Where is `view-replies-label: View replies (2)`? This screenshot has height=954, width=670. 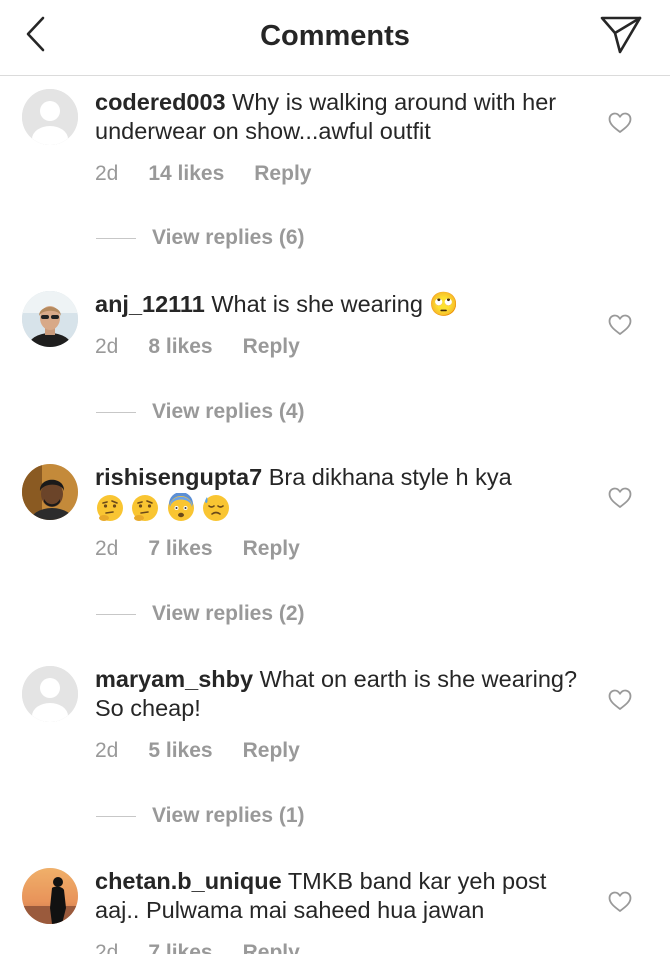 view-replies-label: View replies (2) is located at coordinates (228, 613).